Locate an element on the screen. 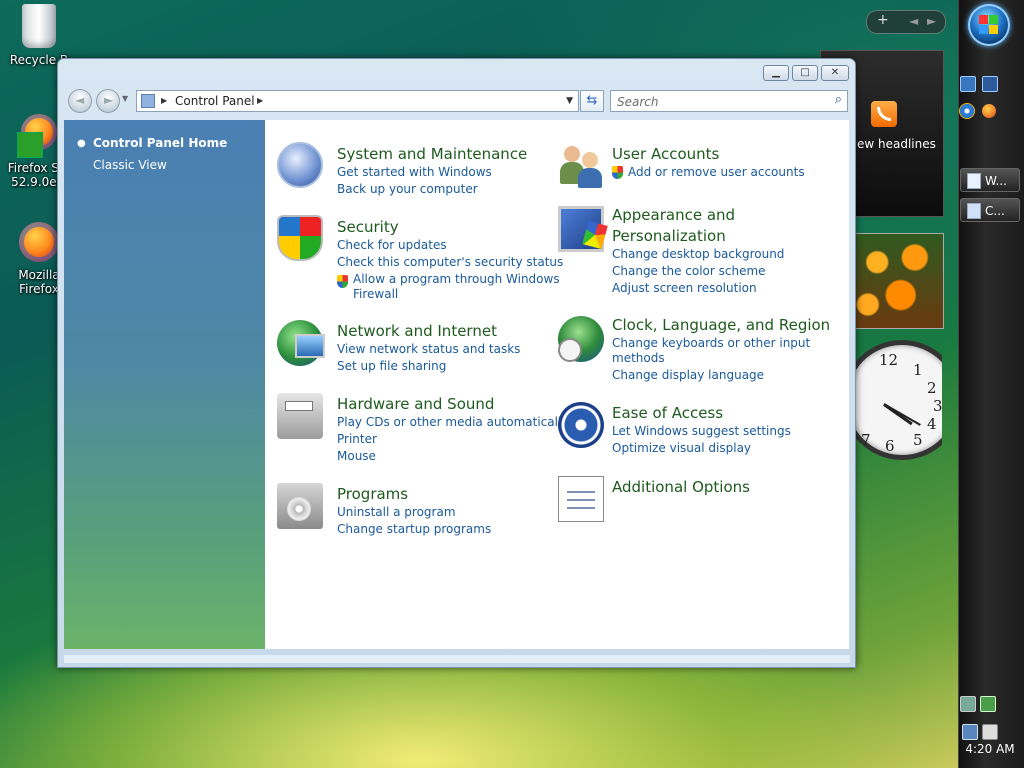 The width and height of the screenshot is (1024, 768). link-network-status: View network status and tasks is located at coordinates (428, 349).